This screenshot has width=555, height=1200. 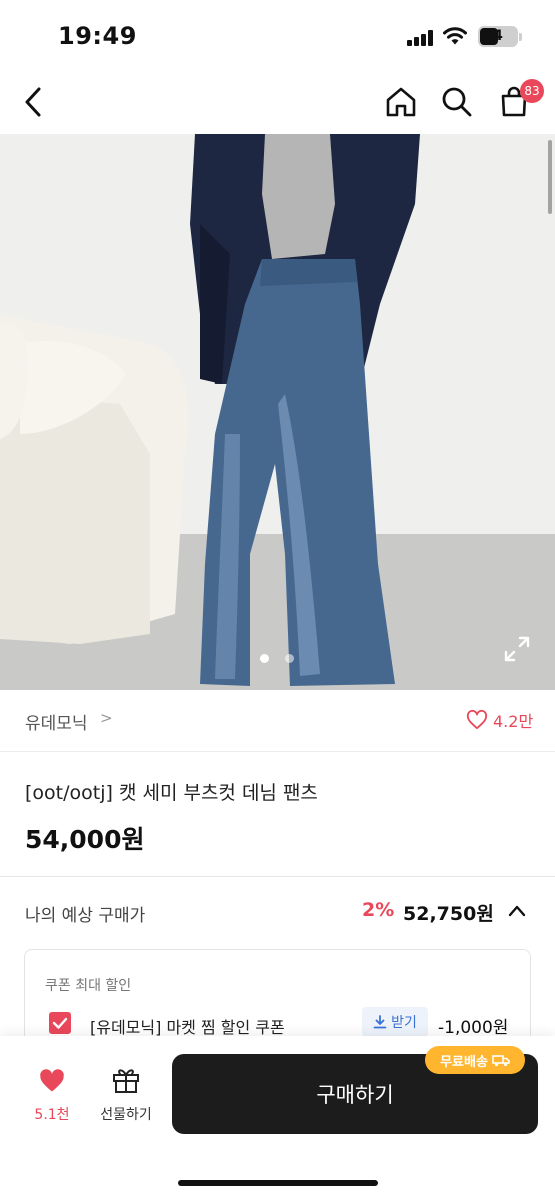 I want to click on chevron-up-icon, so click(x=517, y=911).